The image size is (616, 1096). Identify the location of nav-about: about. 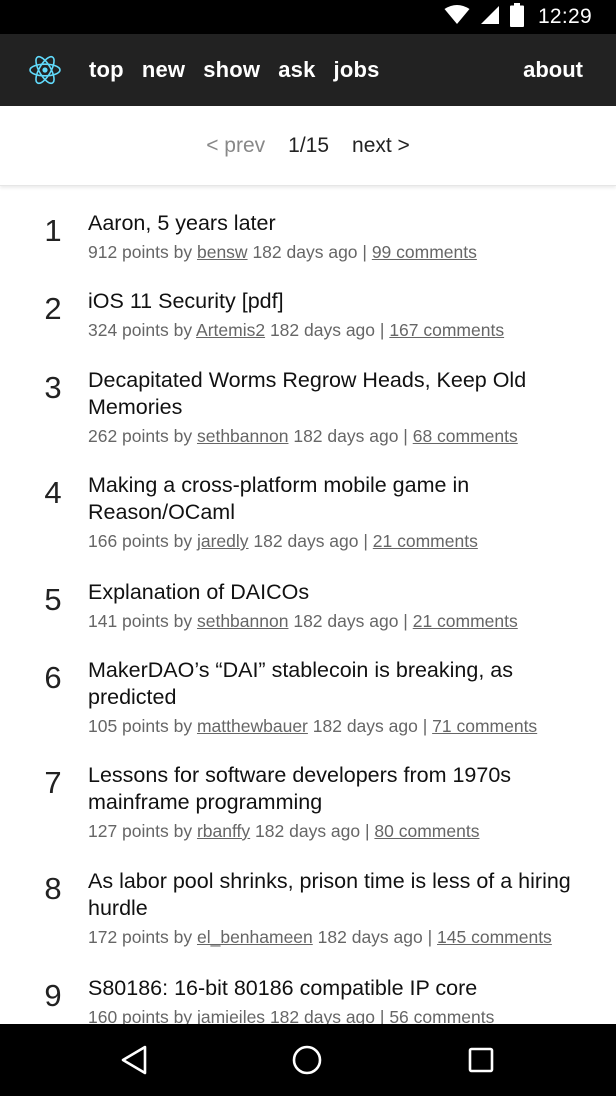
(553, 70).